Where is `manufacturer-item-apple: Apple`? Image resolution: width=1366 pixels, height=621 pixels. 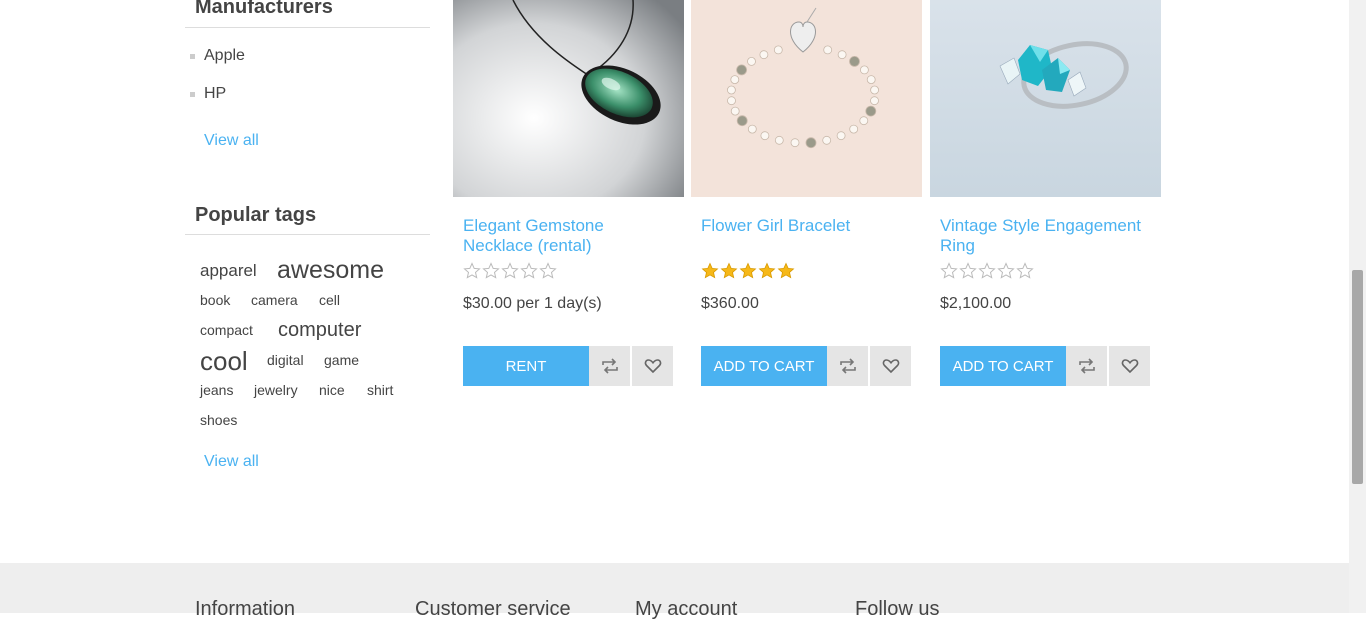
manufacturer-item-apple: Apple is located at coordinates (215, 56).